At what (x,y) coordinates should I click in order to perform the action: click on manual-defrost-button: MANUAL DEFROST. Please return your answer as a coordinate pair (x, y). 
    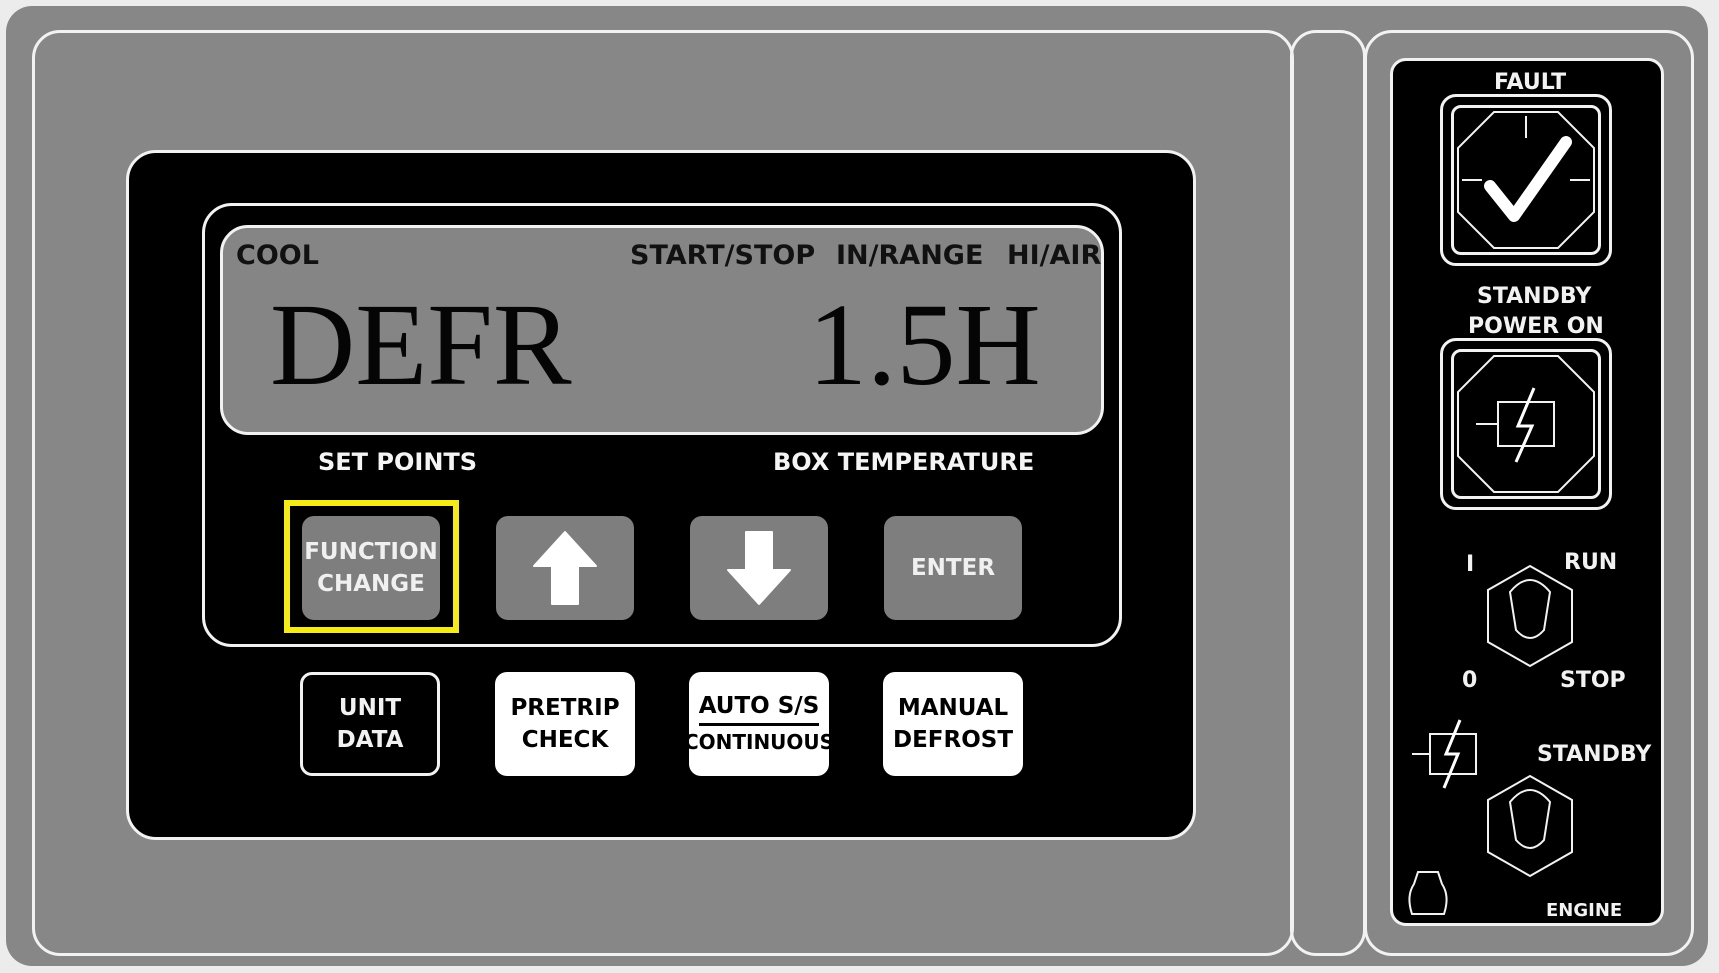
    Looking at the image, I should click on (953, 724).